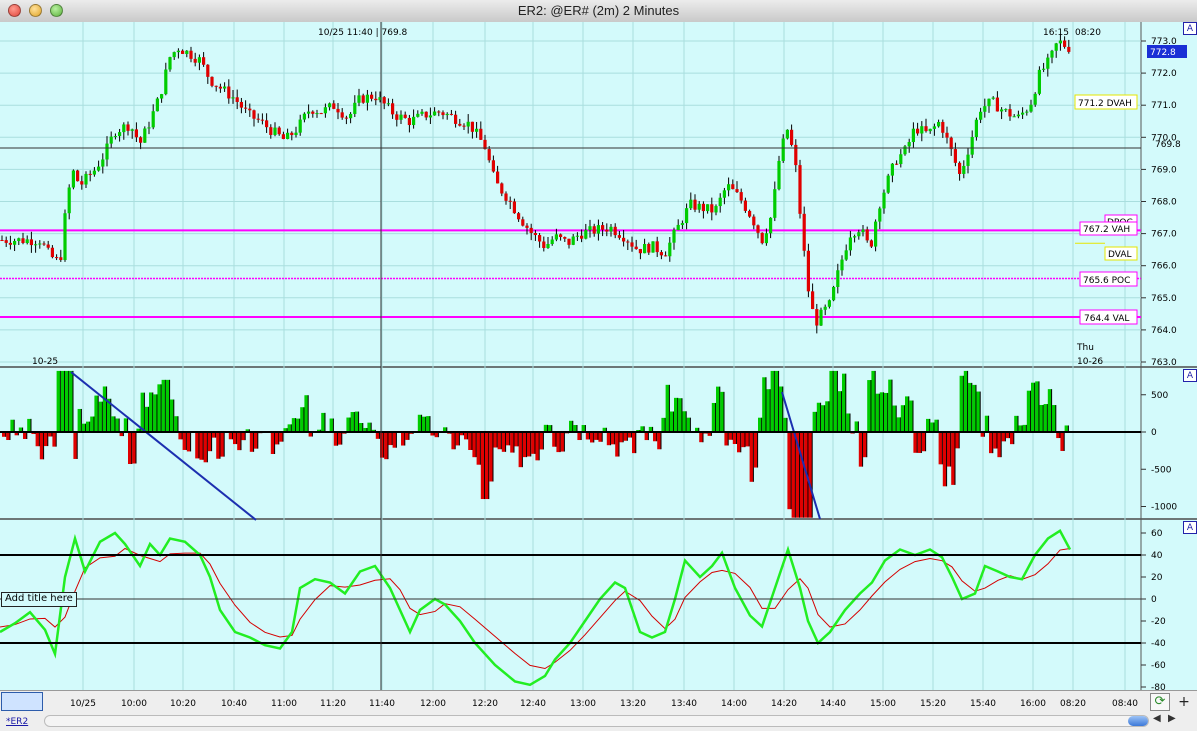  Describe the element at coordinates (1190, 527) in the screenshot. I see `panel-a-tag-osc: A` at that location.